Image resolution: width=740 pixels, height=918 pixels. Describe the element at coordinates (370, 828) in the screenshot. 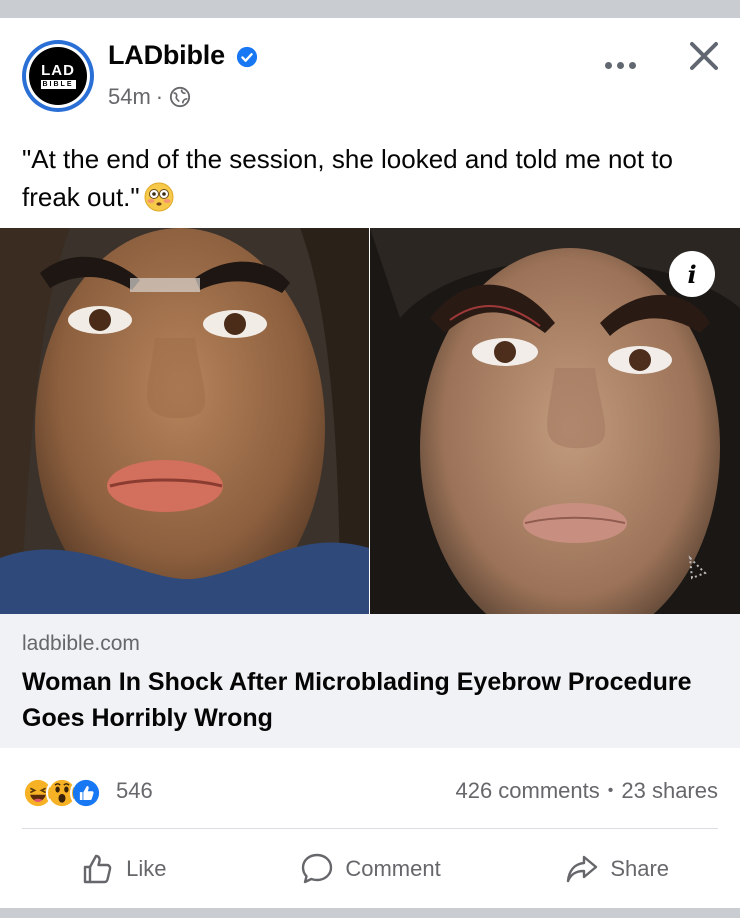

I see `divider` at that location.